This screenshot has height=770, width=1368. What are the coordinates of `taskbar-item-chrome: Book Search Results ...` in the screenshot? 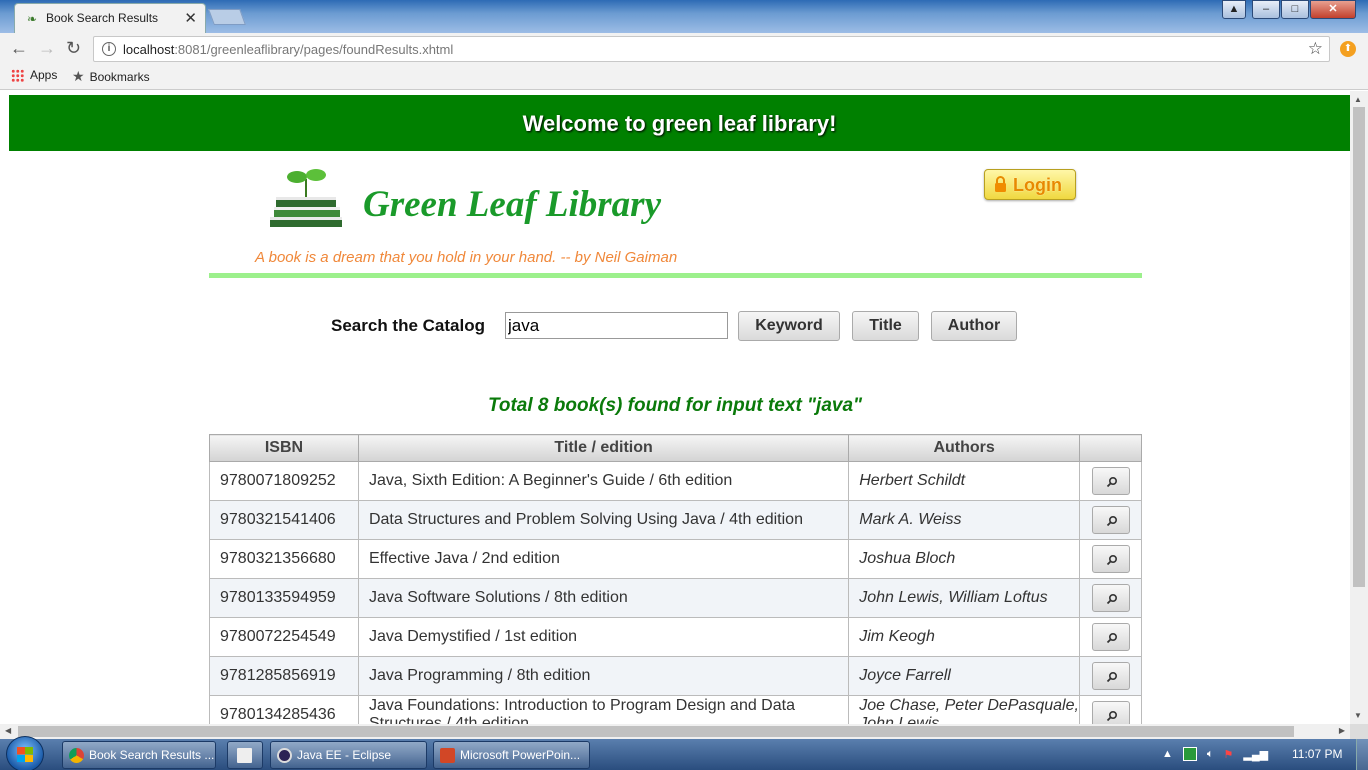 It's located at (139, 755).